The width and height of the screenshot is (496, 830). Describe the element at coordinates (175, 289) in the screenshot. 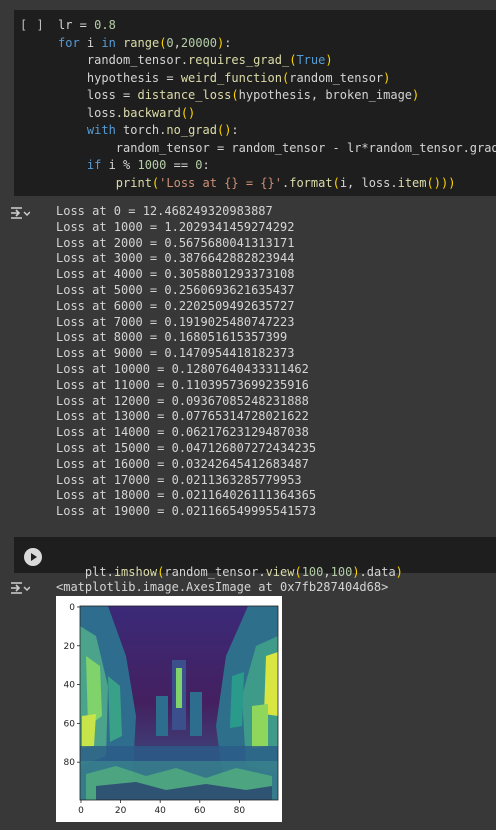

I see `output-line: Loss at 5000 = 0.2560693621635437` at that location.